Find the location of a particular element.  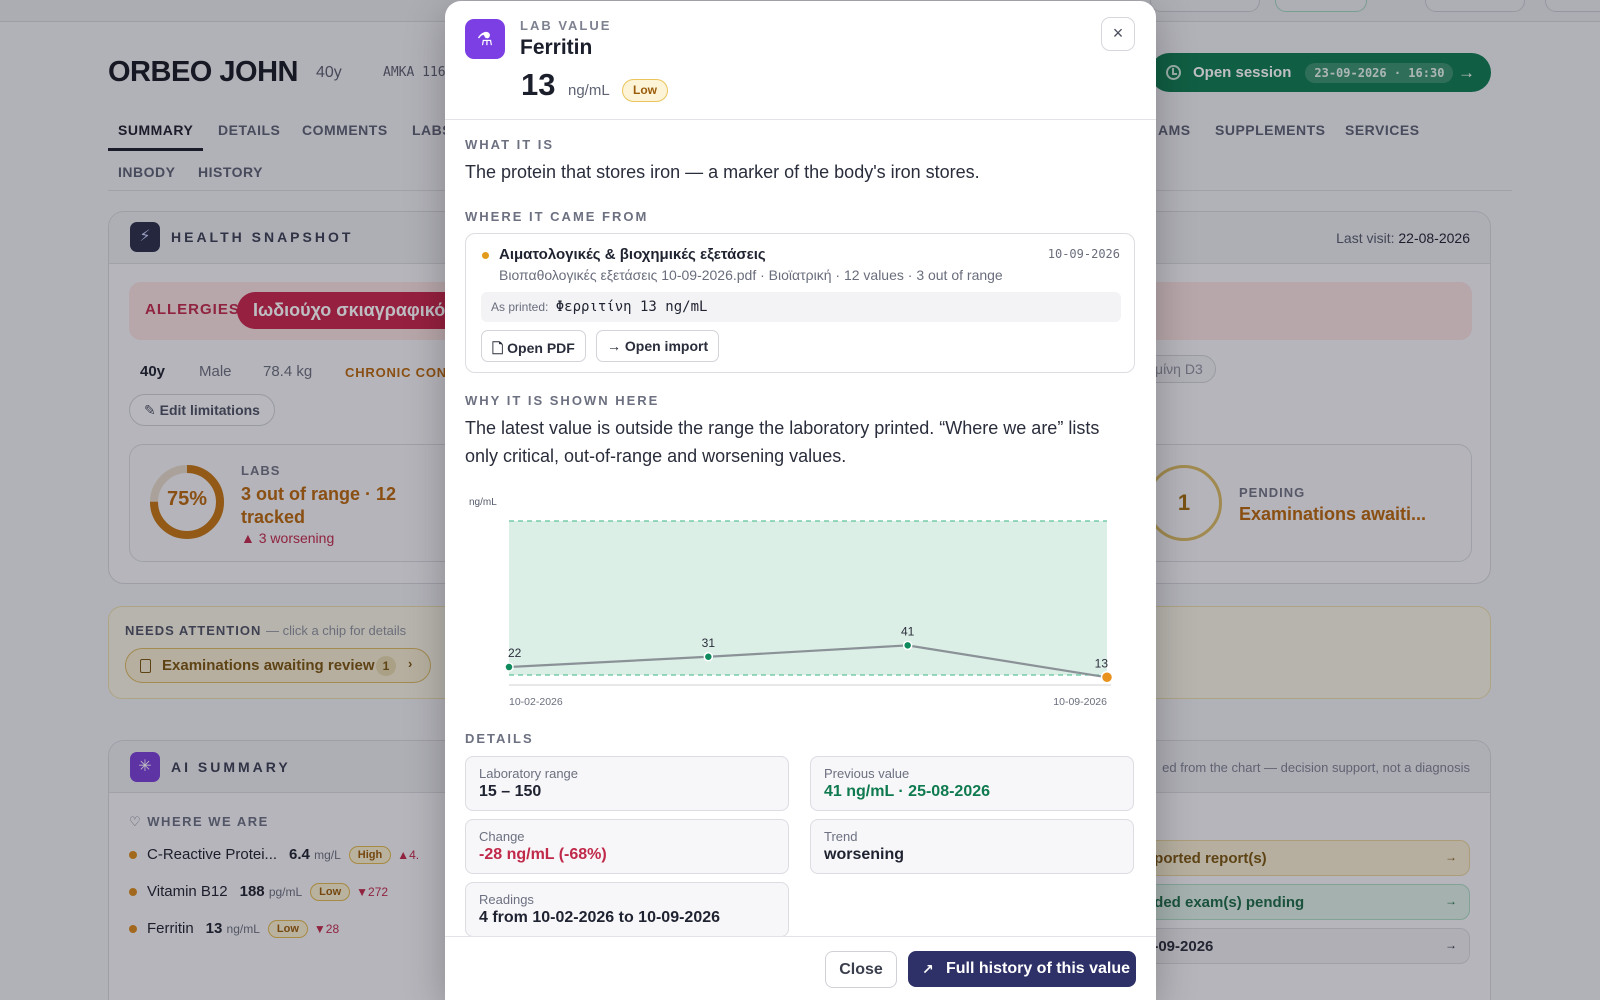

data-label: 22 is located at coordinates (515, 653).